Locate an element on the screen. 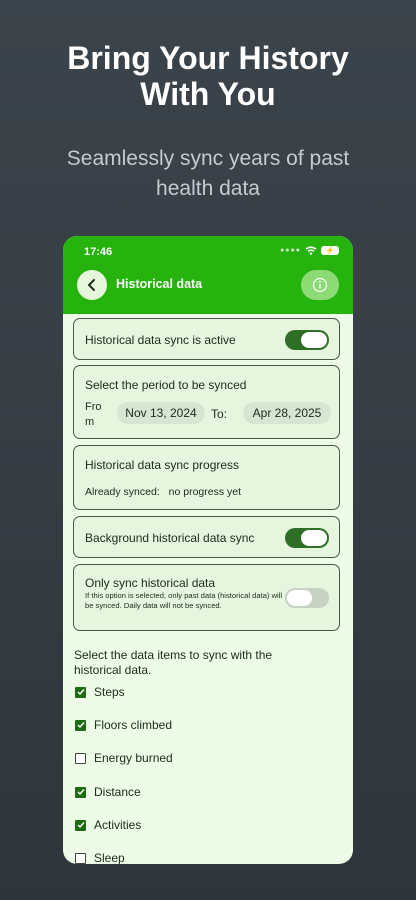 This screenshot has height=900, width=416. background-sync-label: Background historical data sync is located at coordinates (170, 538).